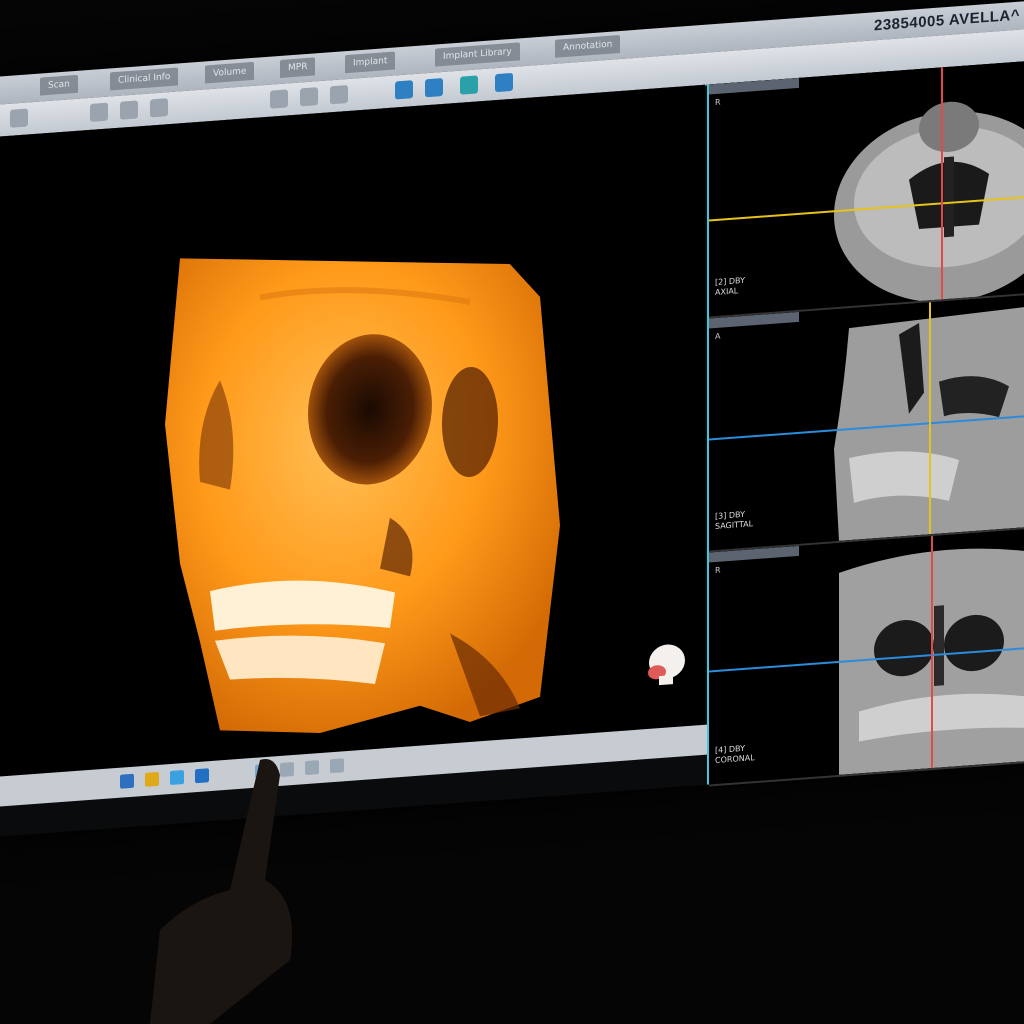 This screenshot has height=1024, width=1024. What do you see at coordinates (230, 72) in the screenshot?
I see `tab-volume: Volume` at bounding box center [230, 72].